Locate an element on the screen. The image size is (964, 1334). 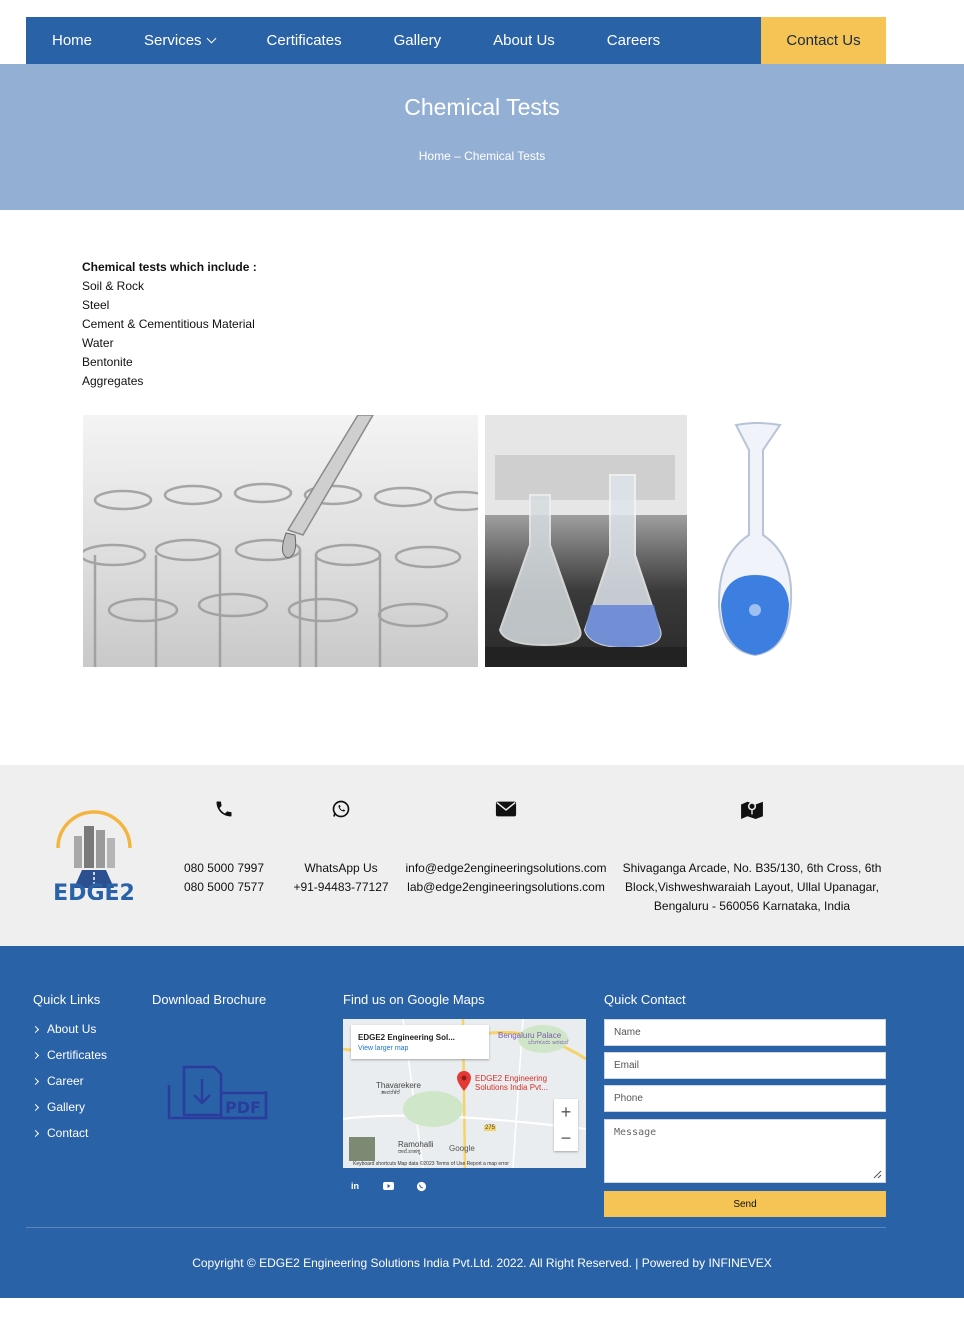
nav-certificates: Certificates is located at coordinates (304, 40).